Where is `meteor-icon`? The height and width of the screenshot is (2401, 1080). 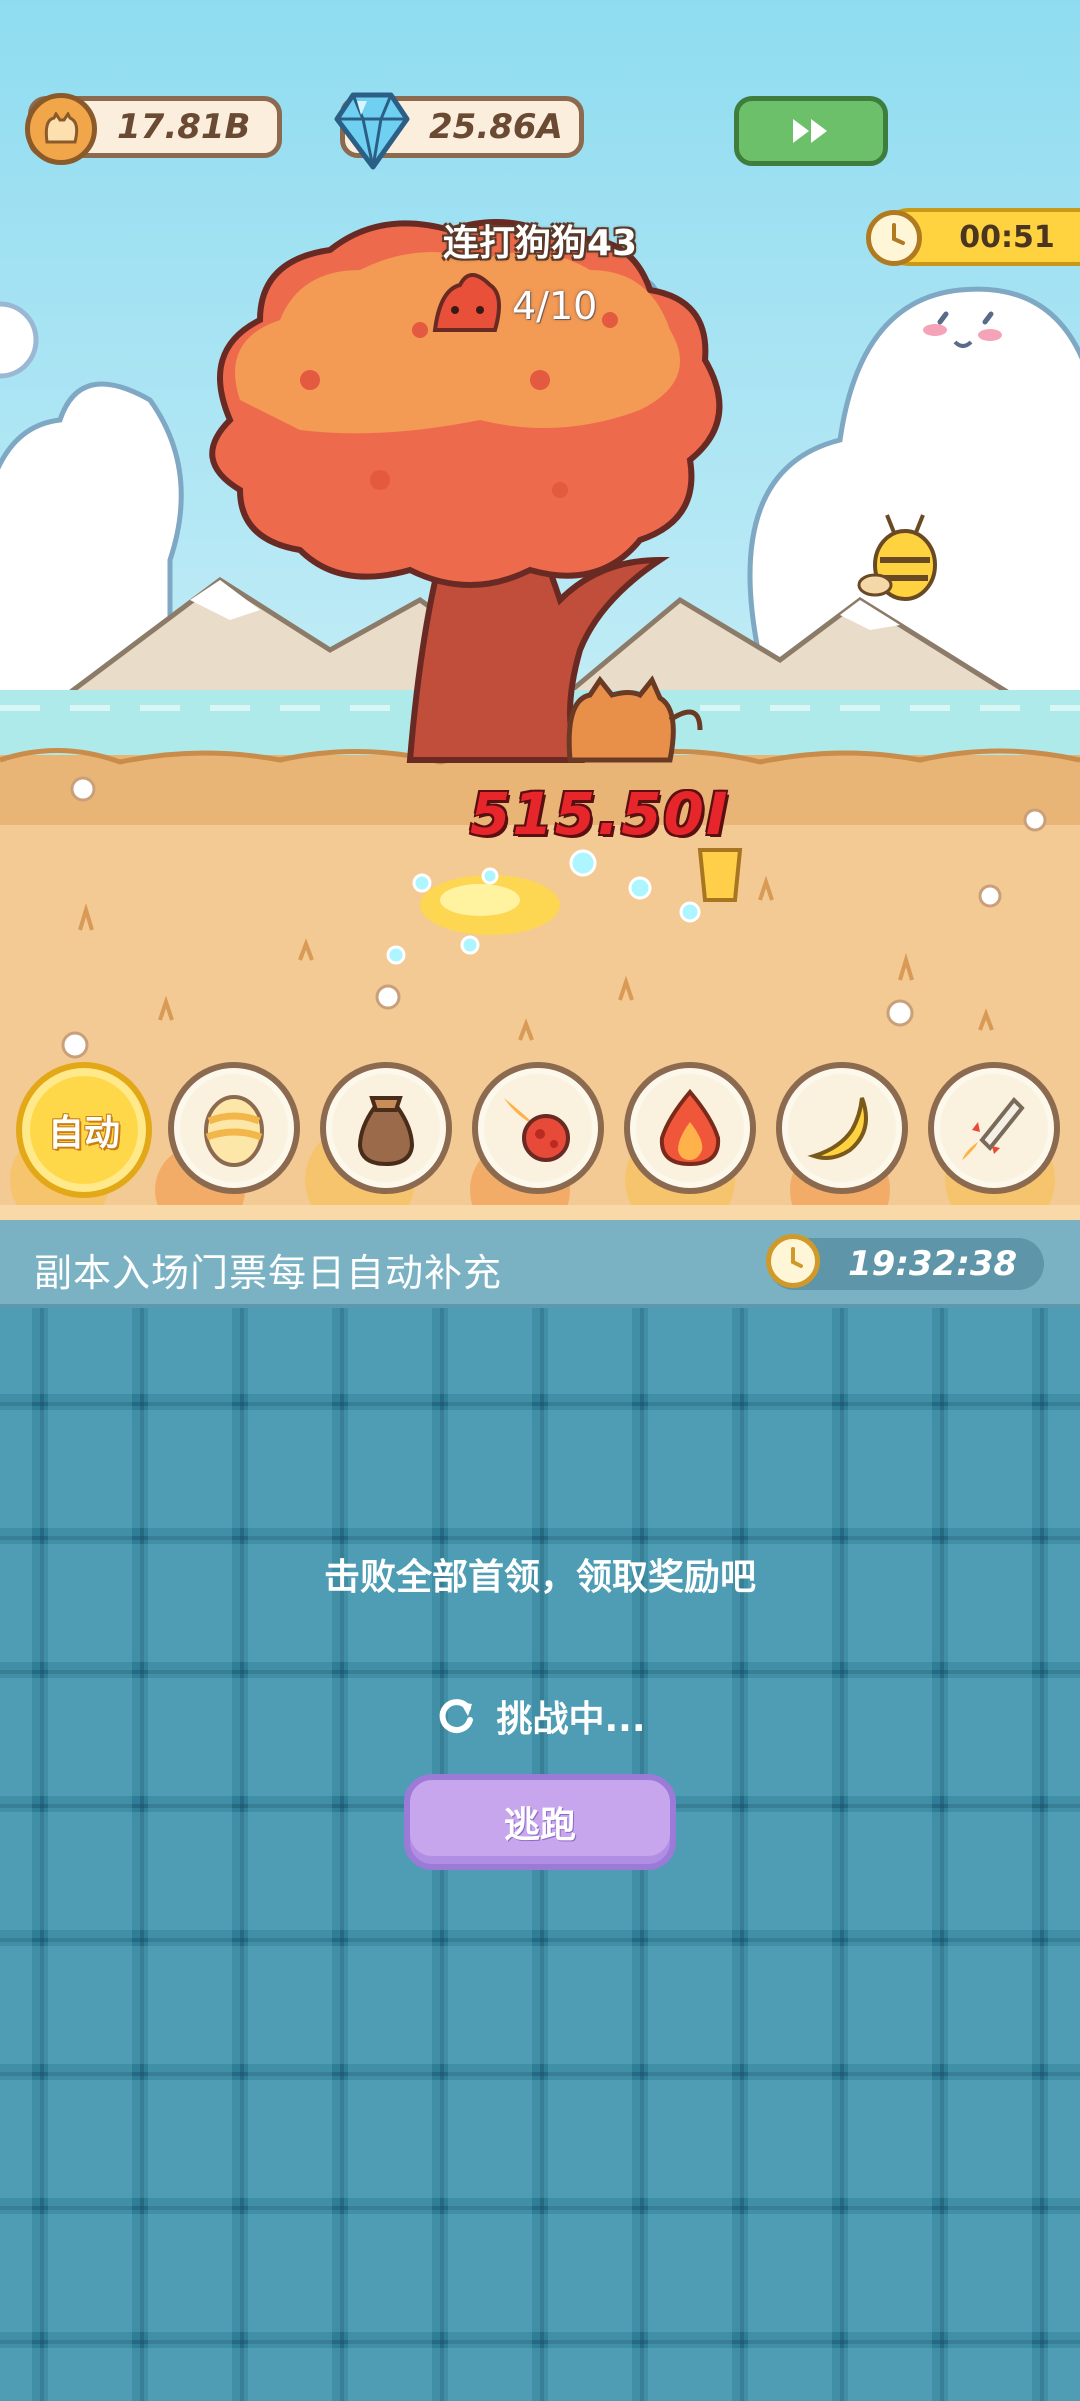 meteor-icon is located at coordinates (537, 1130).